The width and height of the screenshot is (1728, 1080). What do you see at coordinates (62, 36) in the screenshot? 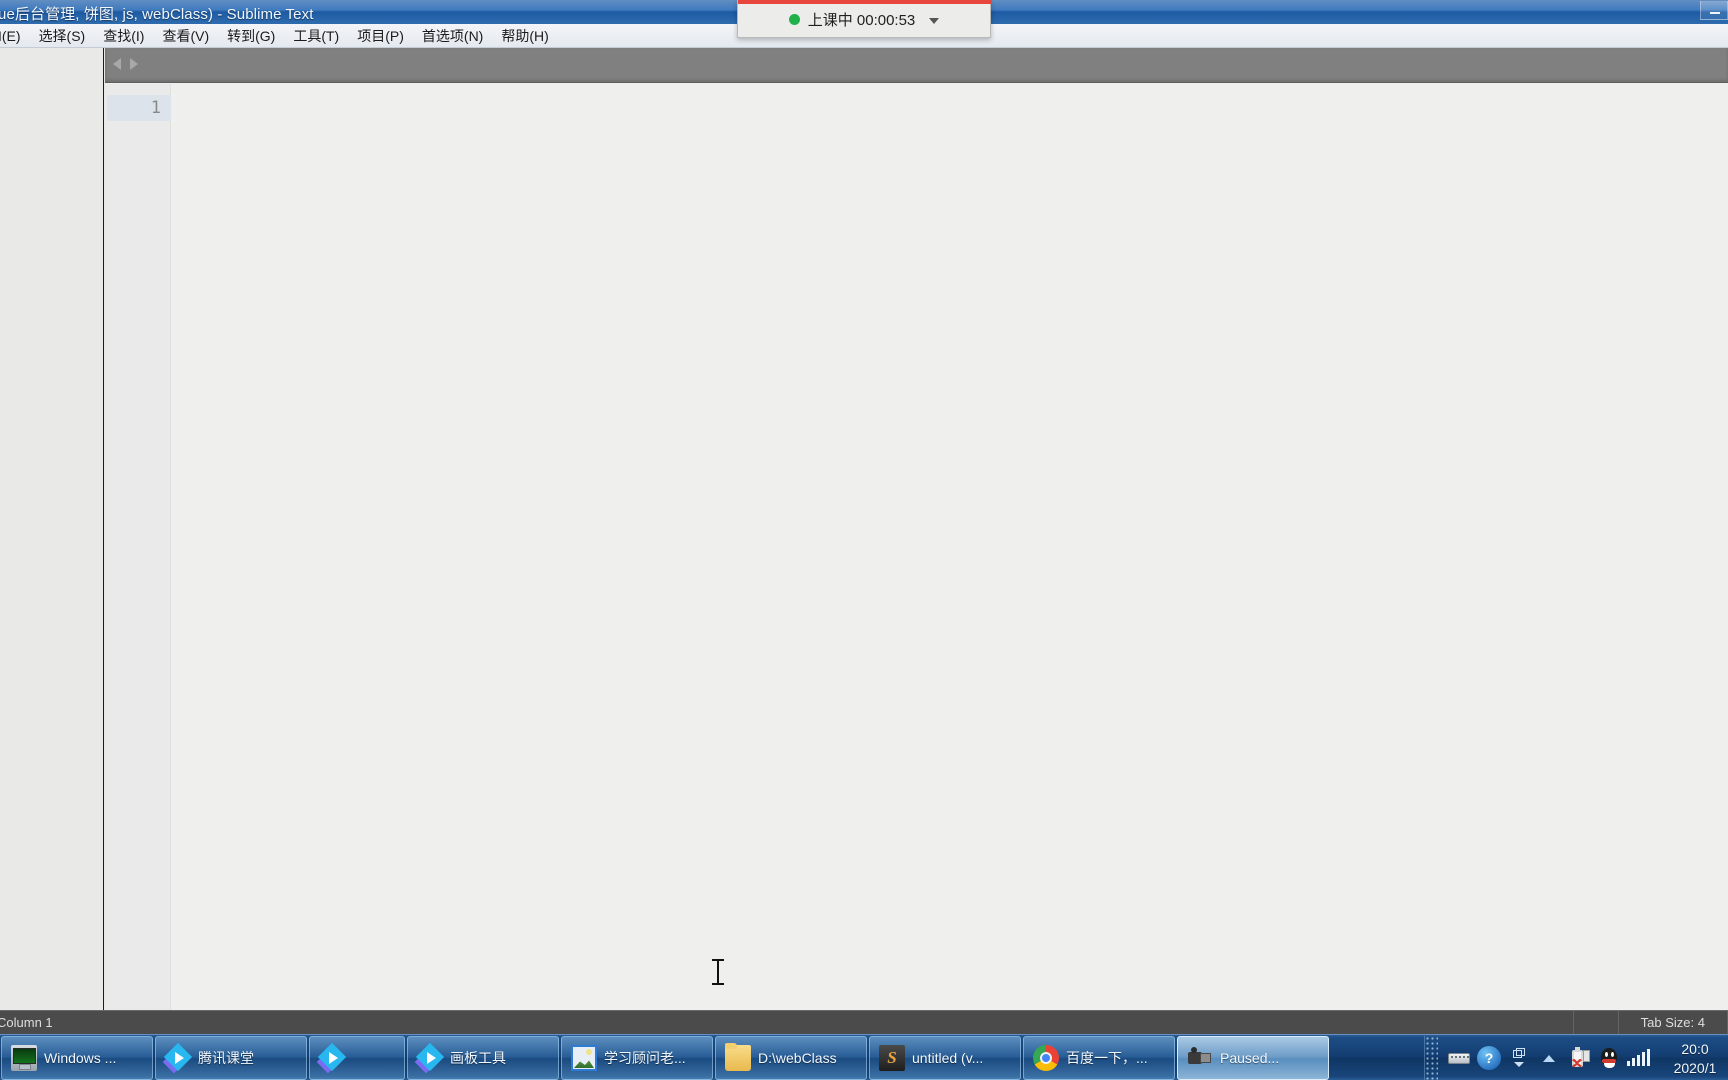
I see `menu-item-selection: 选择(S)` at bounding box center [62, 36].